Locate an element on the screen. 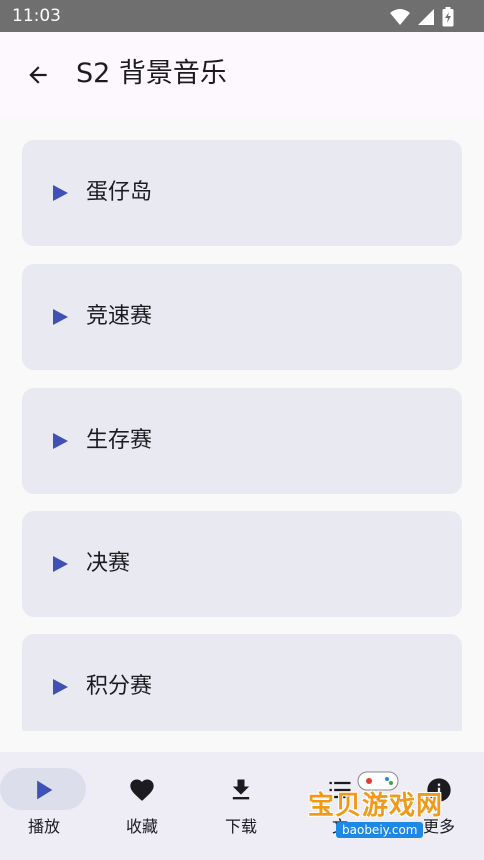  signal-icon is located at coordinates (426, 17).